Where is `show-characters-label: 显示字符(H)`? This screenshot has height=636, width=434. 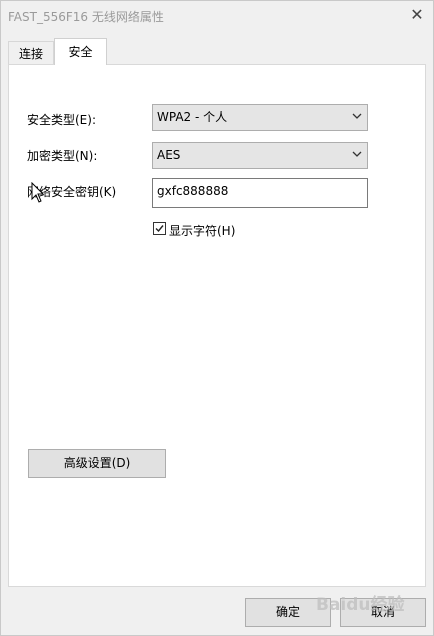 show-characters-label: 显示字符(H) is located at coordinates (202, 230).